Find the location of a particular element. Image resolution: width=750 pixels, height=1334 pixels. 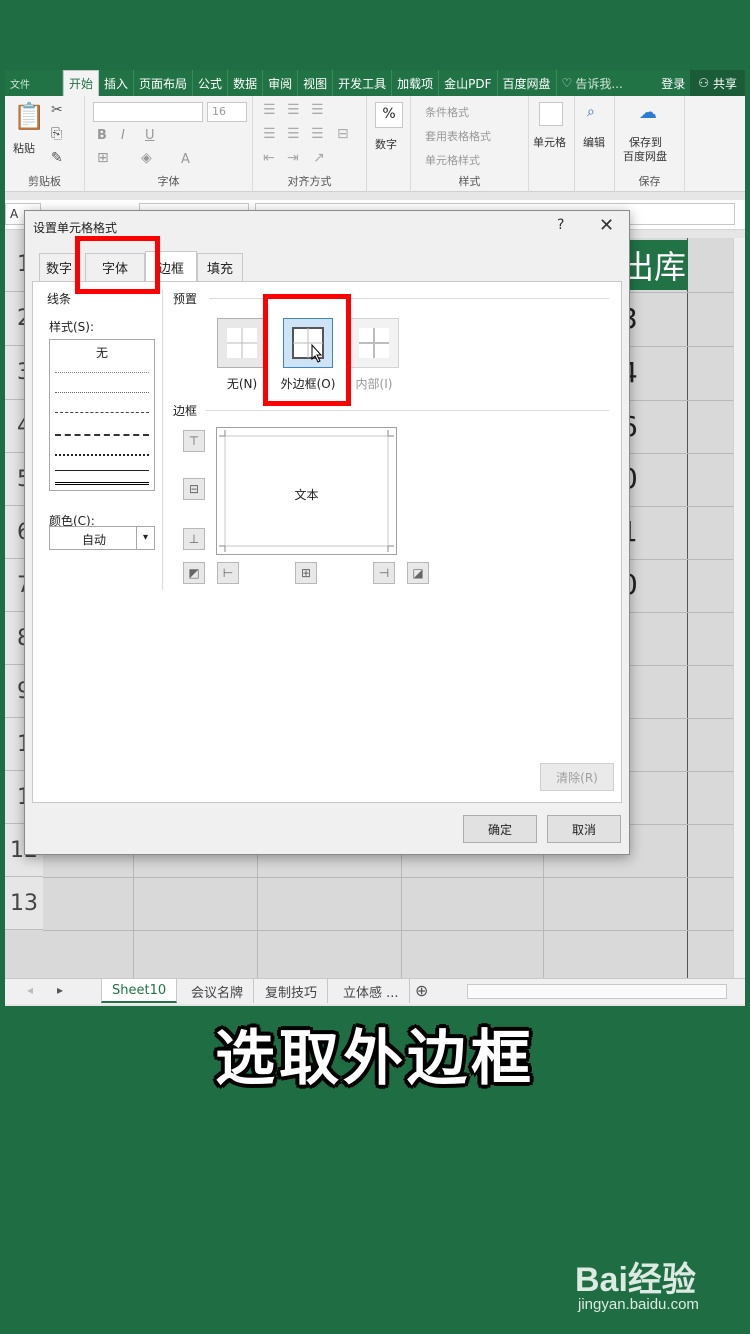

line-style-double is located at coordinates (102, 483).